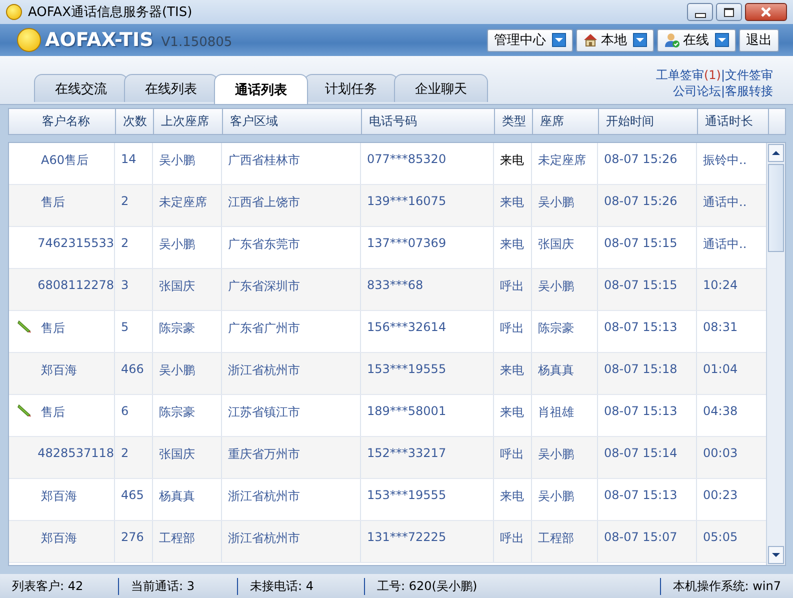  Describe the element at coordinates (264, 202) in the screenshot. I see `table-cell: 江西省上饶市` at that location.